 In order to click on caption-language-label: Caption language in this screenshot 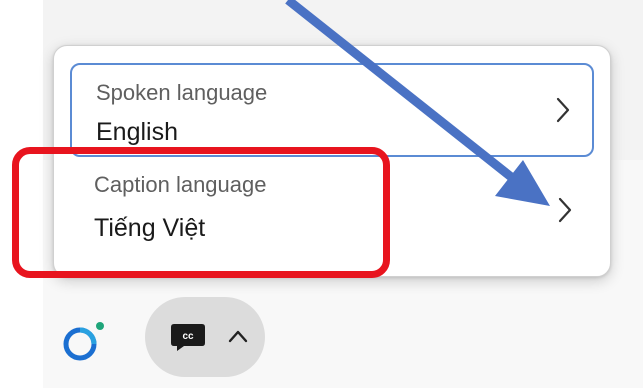, I will do `click(180, 184)`.